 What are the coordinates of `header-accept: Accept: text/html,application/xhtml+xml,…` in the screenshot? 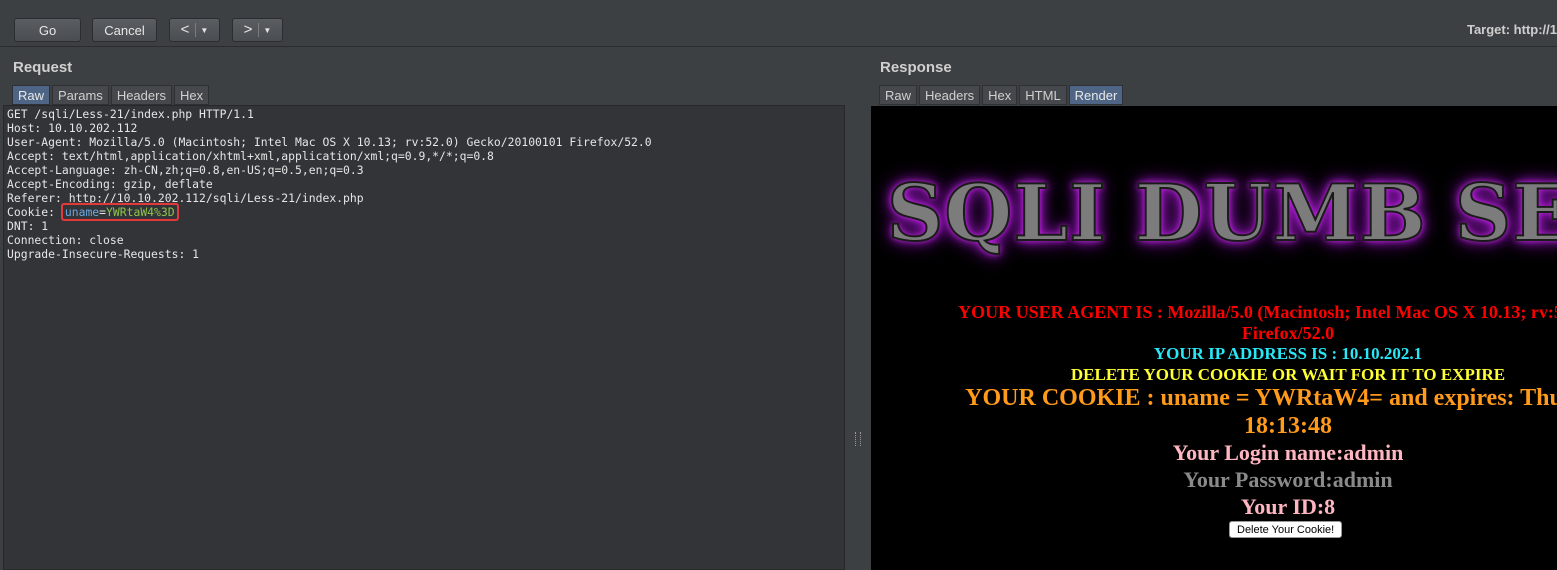 It's located at (250, 156).